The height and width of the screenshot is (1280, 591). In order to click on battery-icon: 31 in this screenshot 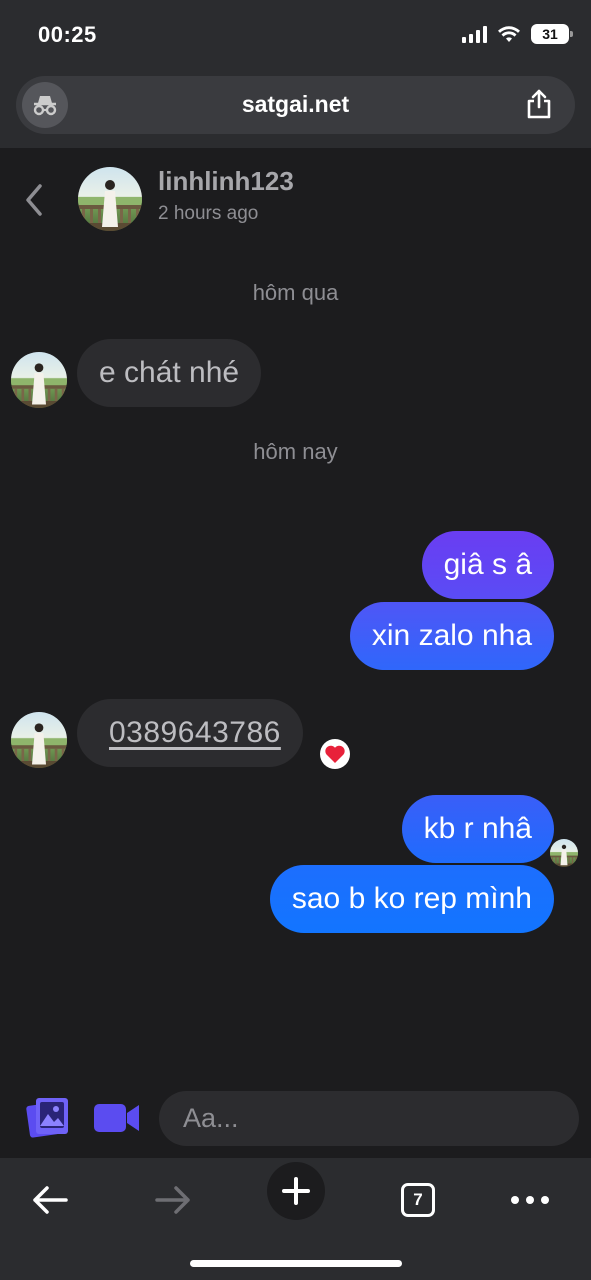, I will do `click(552, 34)`.